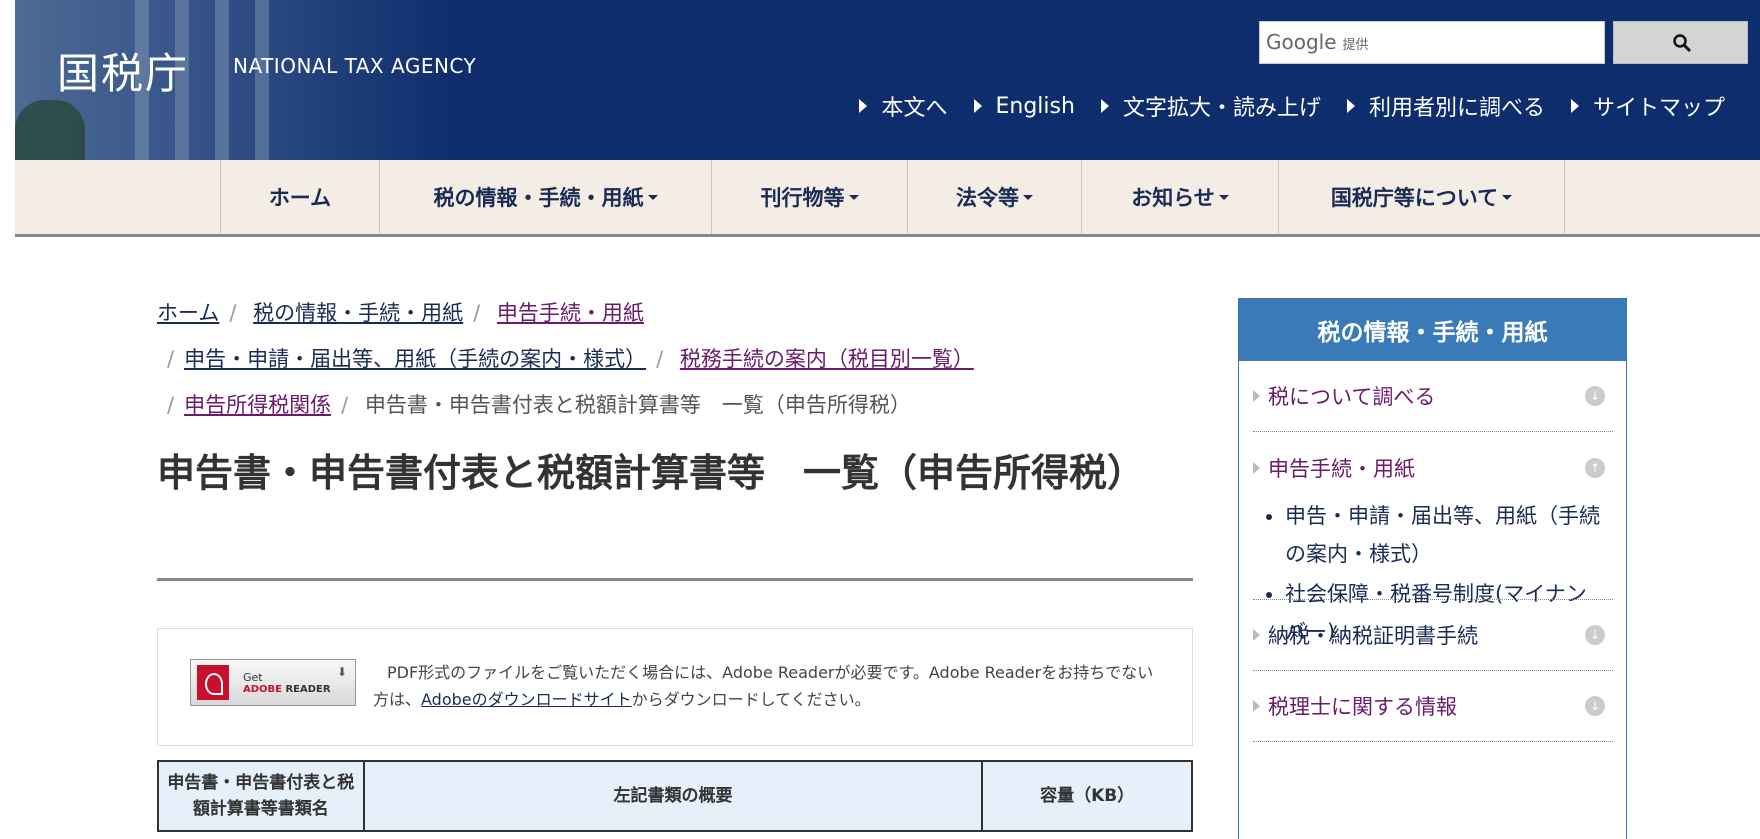 Image resolution: width=1760 pixels, height=839 pixels. What do you see at coordinates (1210, 106) in the screenshot?
I see `util-link-text-size: 文字拡大・読み上げ` at bounding box center [1210, 106].